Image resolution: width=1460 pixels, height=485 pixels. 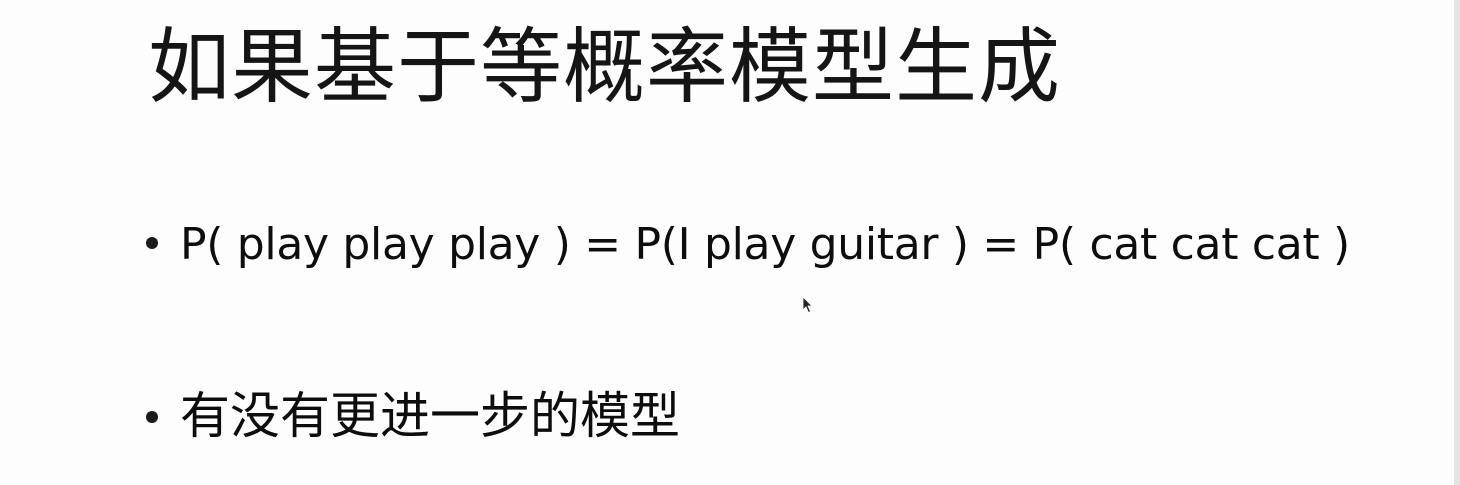 What do you see at coordinates (605, 67) in the screenshot?
I see `slide-title: 如果基于等概率模型生成` at bounding box center [605, 67].